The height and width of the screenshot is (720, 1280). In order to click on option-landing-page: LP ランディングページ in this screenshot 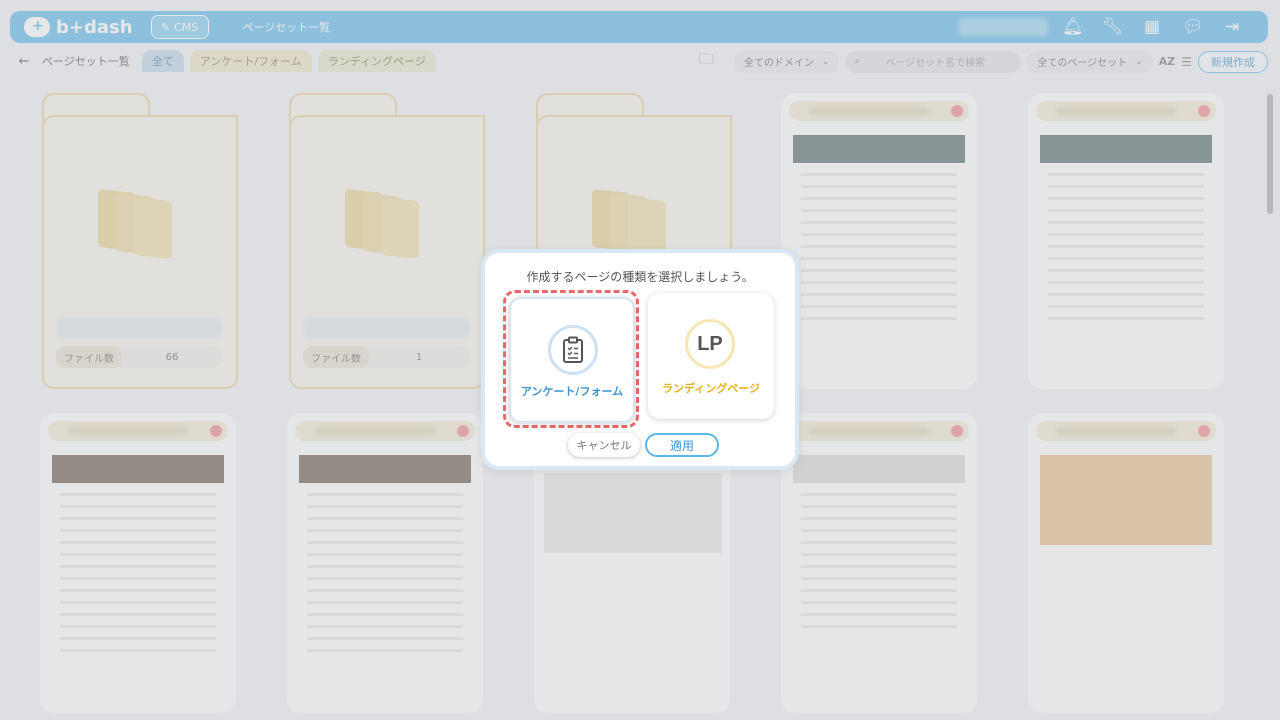, I will do `click(711, 356)`.